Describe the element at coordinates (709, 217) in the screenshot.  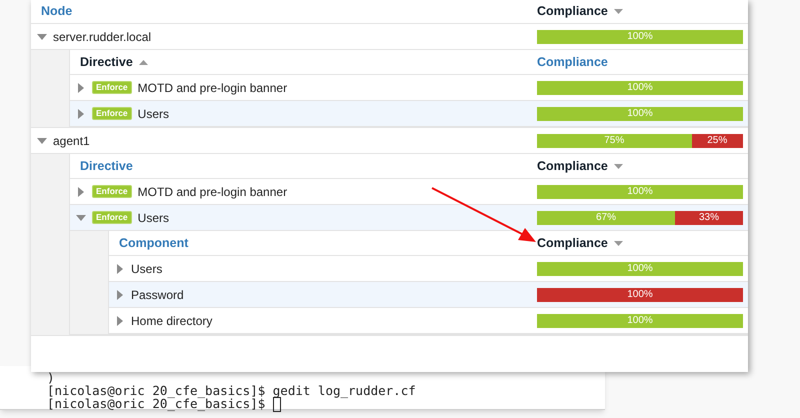
I see `compliance-segment: 33%` at that location.